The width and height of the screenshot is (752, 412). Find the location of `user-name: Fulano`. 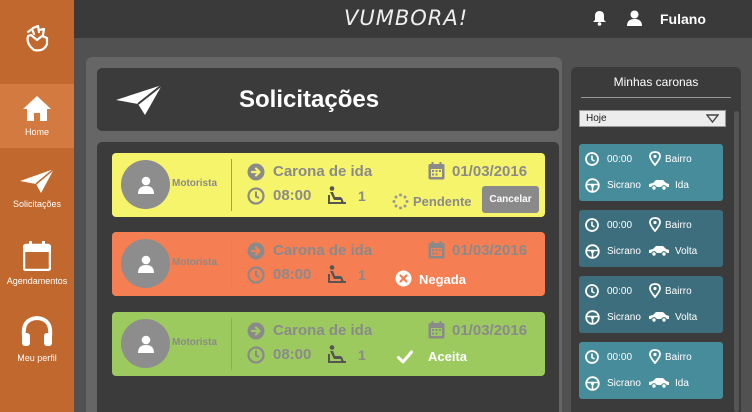

user-name: Fulano is located at coordinates (683, 19).